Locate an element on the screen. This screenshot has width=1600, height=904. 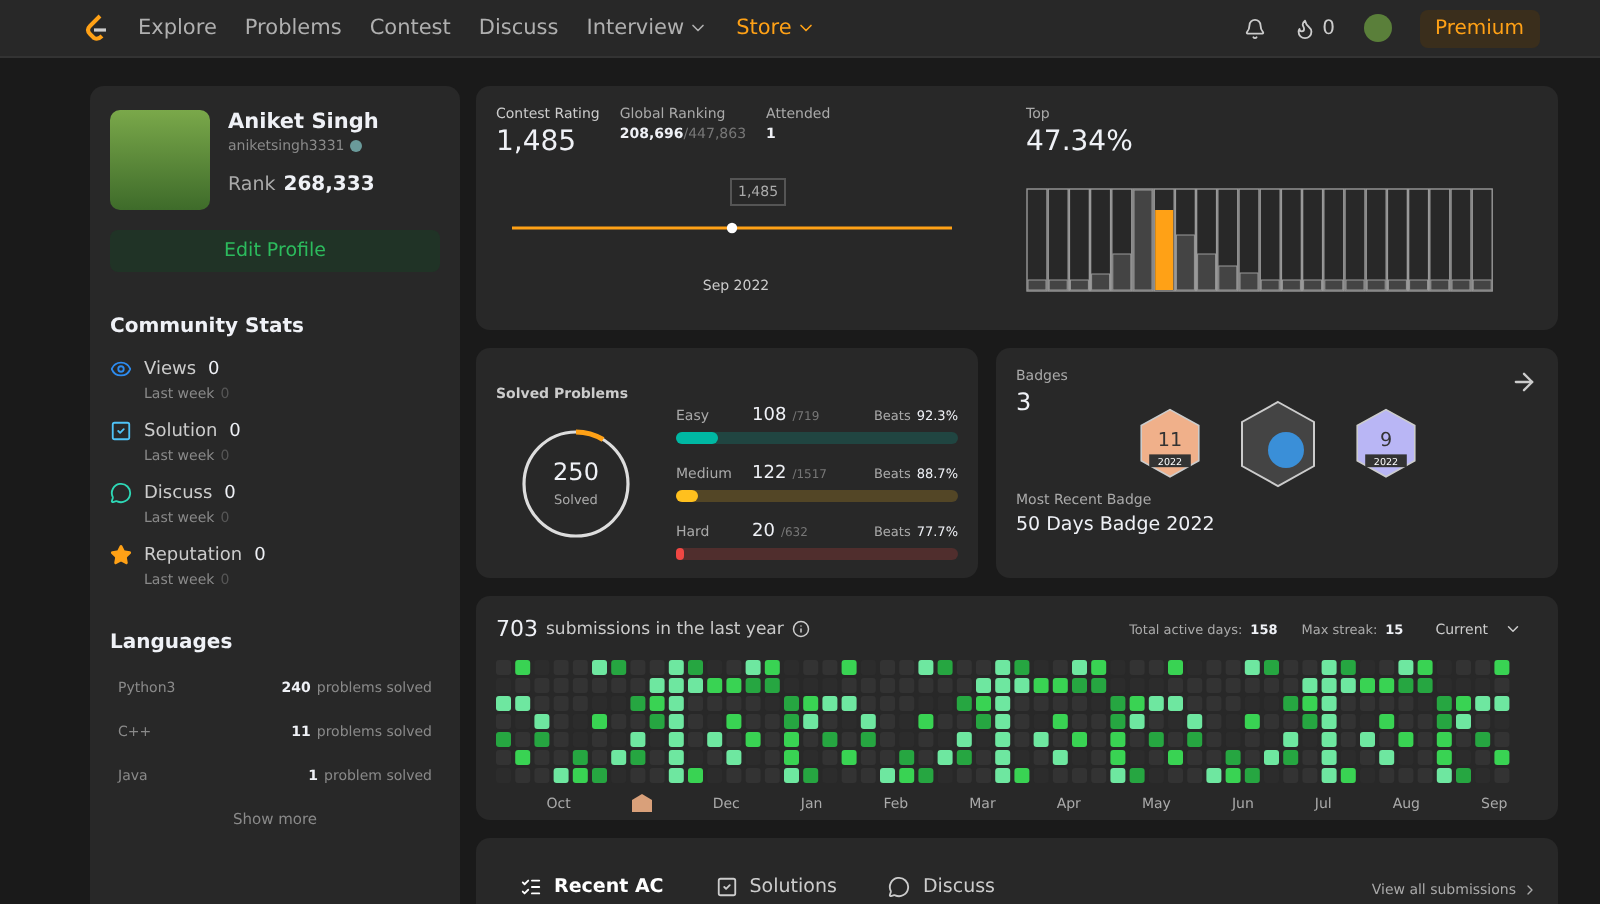
logo-icon is located at coordinates (97, 28).